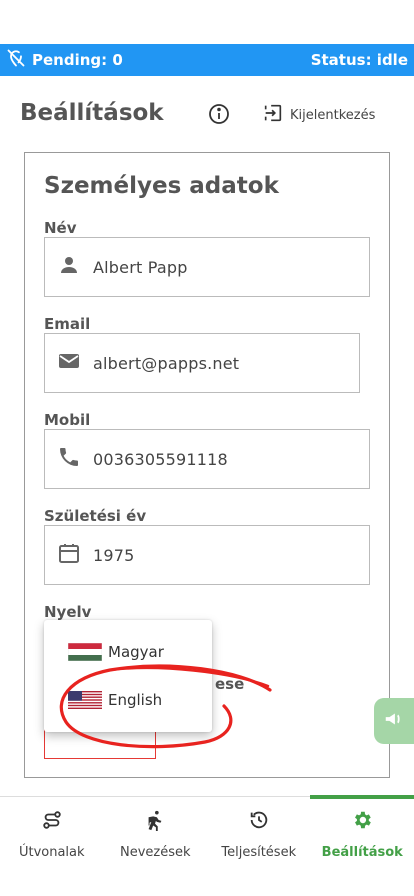  I want to click on status-text: Status: idle, so click(359, 60).